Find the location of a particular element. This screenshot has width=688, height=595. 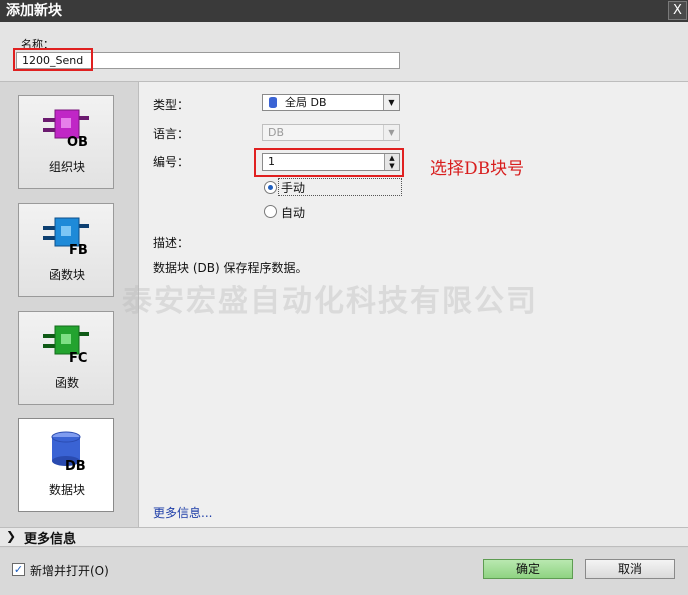

language-label: 语言： is located at coordinates (171, 134).